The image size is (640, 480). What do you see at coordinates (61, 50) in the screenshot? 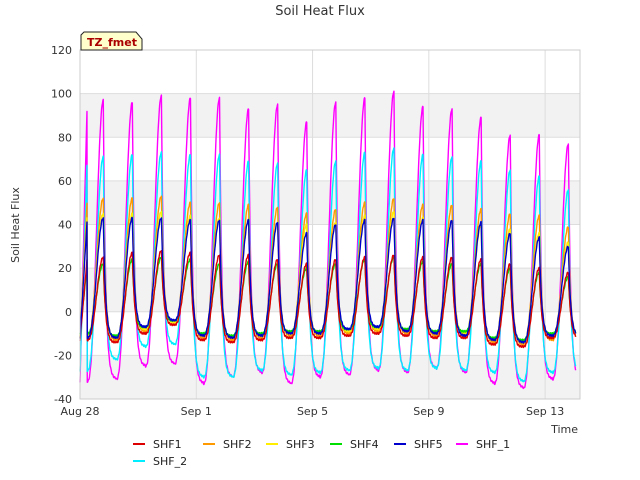
I see `y-tick-label: 120` at bounding box center [61, 50].